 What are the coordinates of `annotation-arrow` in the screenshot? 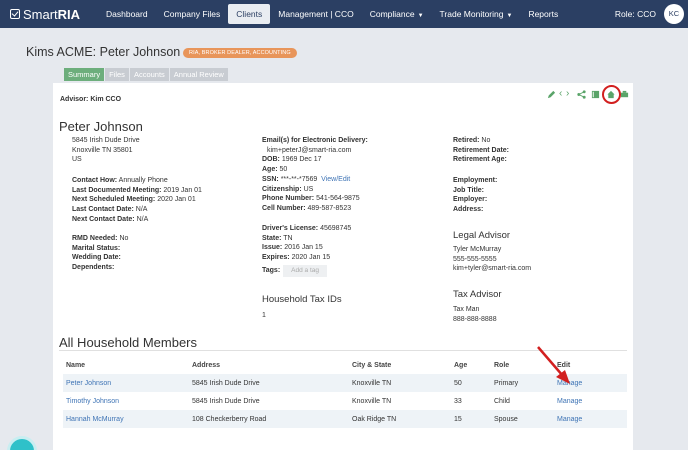 It's located at (553, 365).